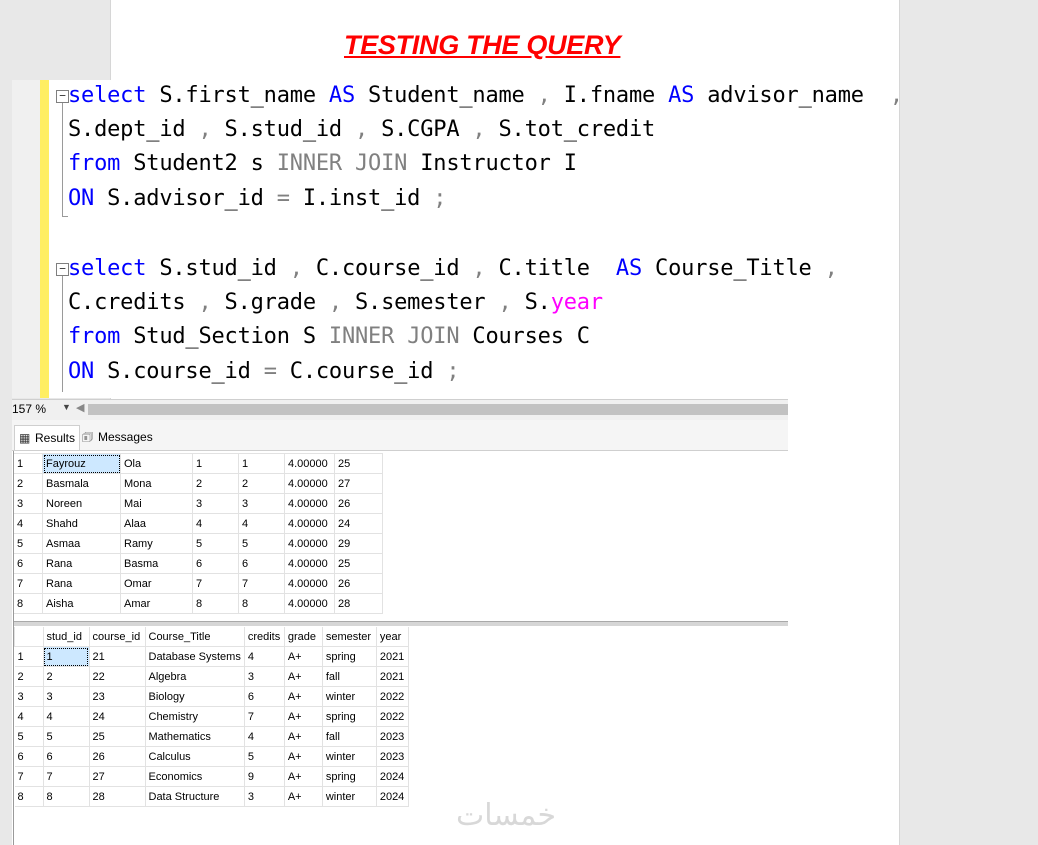  What do you see at coordinates (194, 776) in the screenshot?
I see `table-cell: Economics` at bounding box center [194, 776].